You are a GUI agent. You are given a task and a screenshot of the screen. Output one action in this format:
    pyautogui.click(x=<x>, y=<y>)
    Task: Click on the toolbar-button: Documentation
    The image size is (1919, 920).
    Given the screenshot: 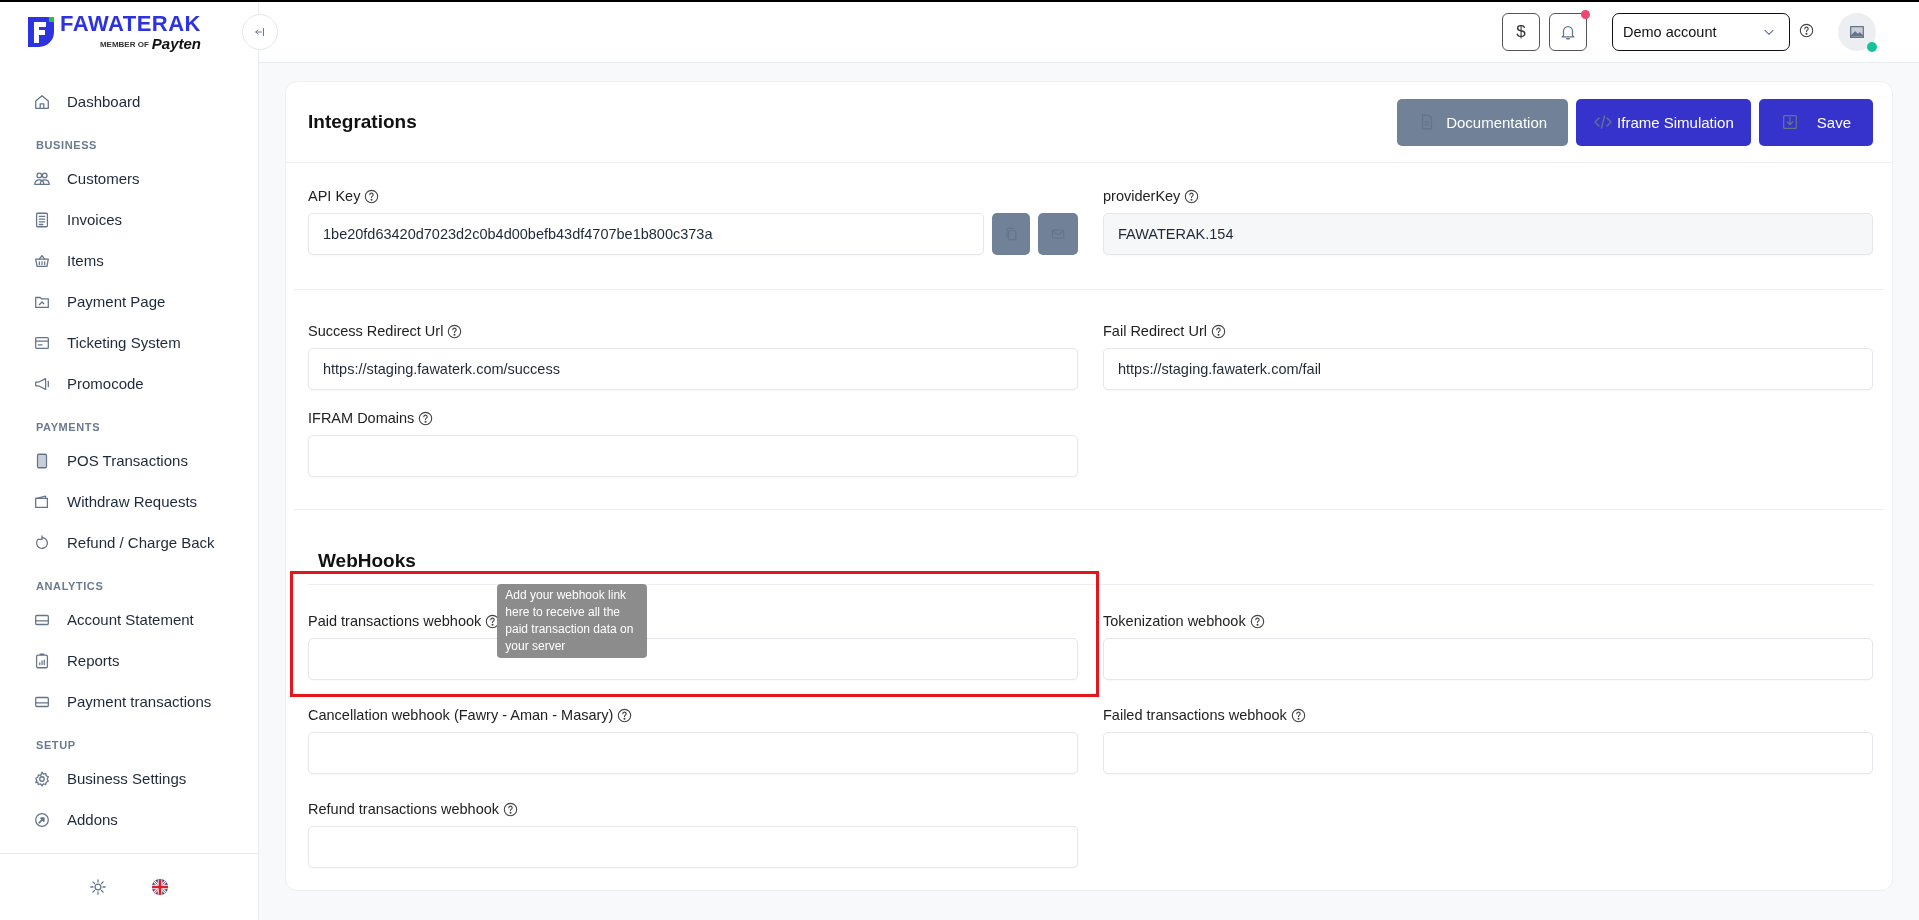 What is the action you would take?
    pyautogui.click(x=1483, y=122)
    